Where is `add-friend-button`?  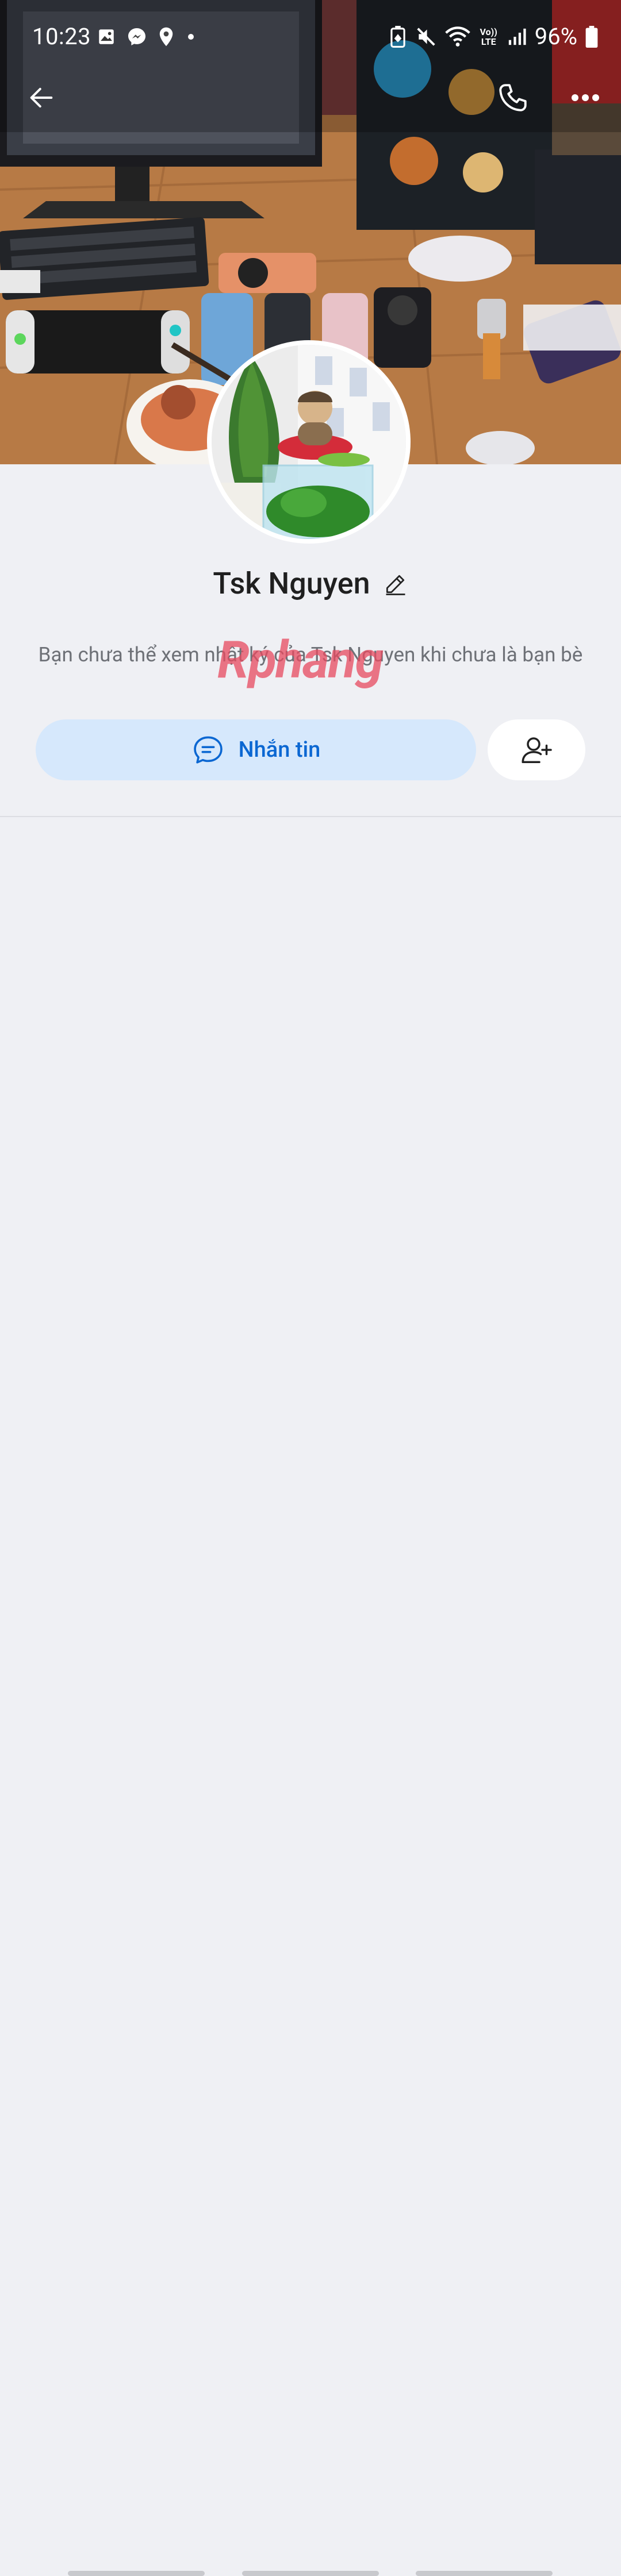
add-friend-button is located at coordinates (536, 749).